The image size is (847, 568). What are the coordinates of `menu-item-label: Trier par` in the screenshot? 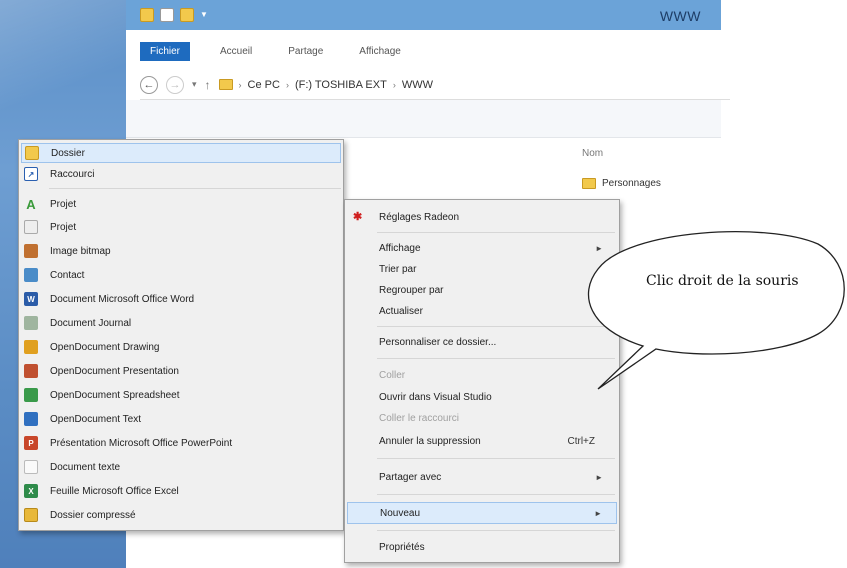 It's located at (398, 269).